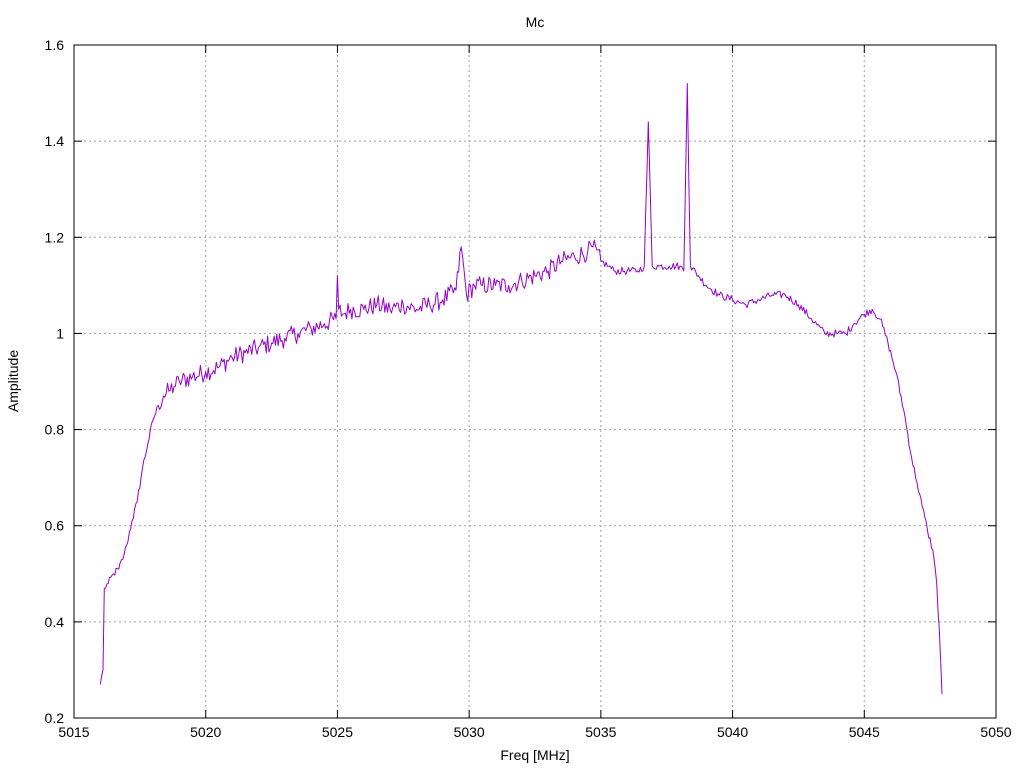 Image resolution: width=1024 pixels, height=773 pixels. Describe the element at coordinates (55, 381) in the screenshot. I see `y-tick-labels: 0.2 0.4 0.6 0.8 1 1.2 1.4 1.6` at that location.